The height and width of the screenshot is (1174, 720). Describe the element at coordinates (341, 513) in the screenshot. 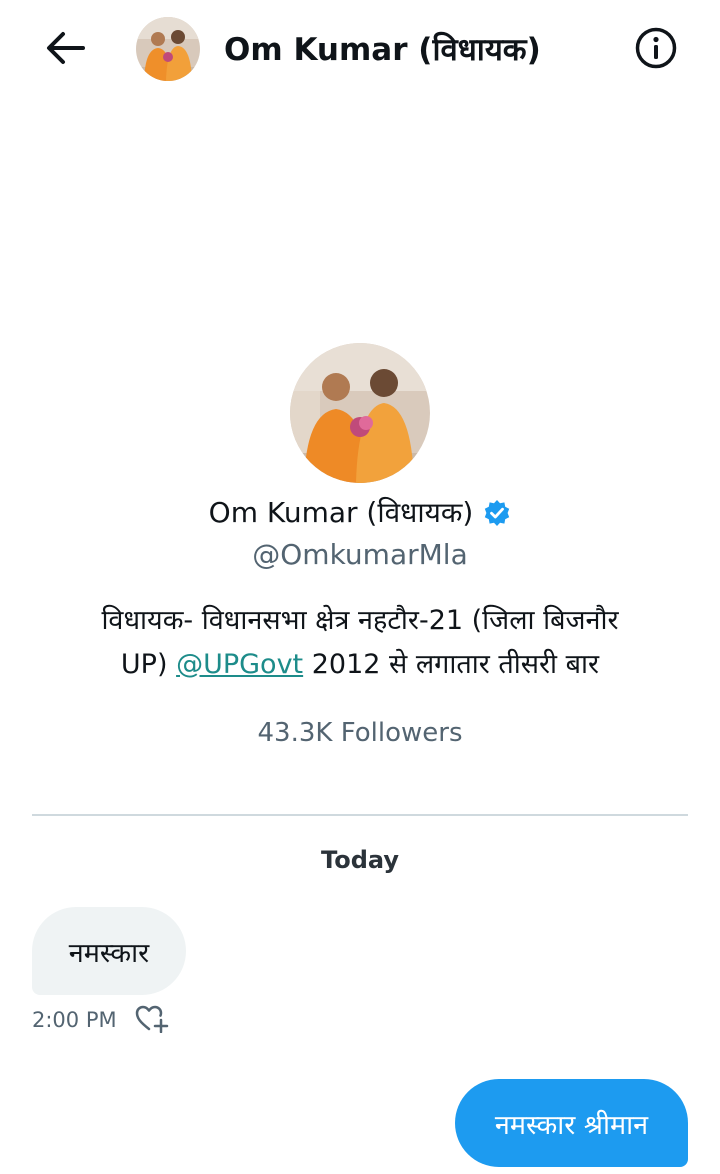

I see `profile-name: Om Kumar (विधायक)` at that location.